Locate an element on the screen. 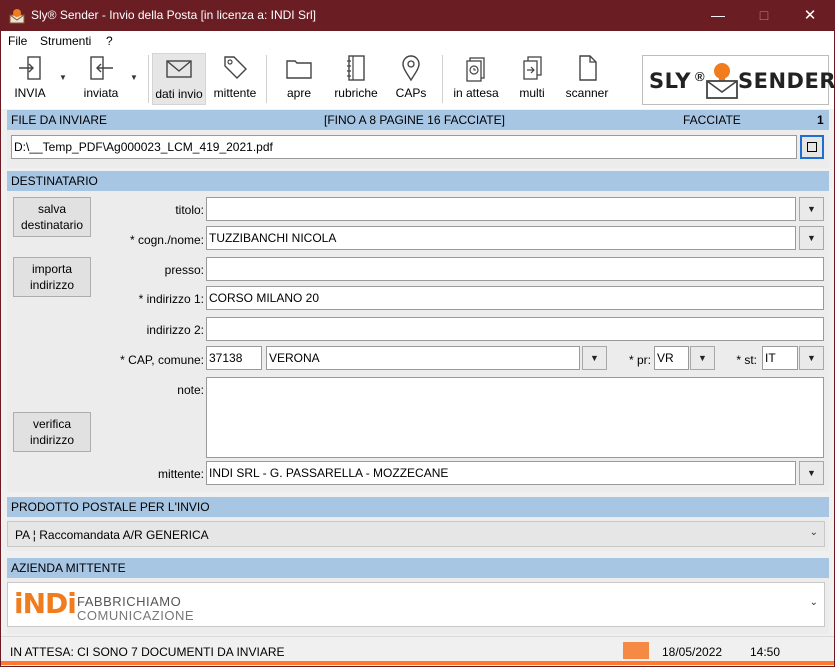 The width and height of the screenshot is (835, 667). menu-strumenti: Strumenti is located at coordinates (65, 41).